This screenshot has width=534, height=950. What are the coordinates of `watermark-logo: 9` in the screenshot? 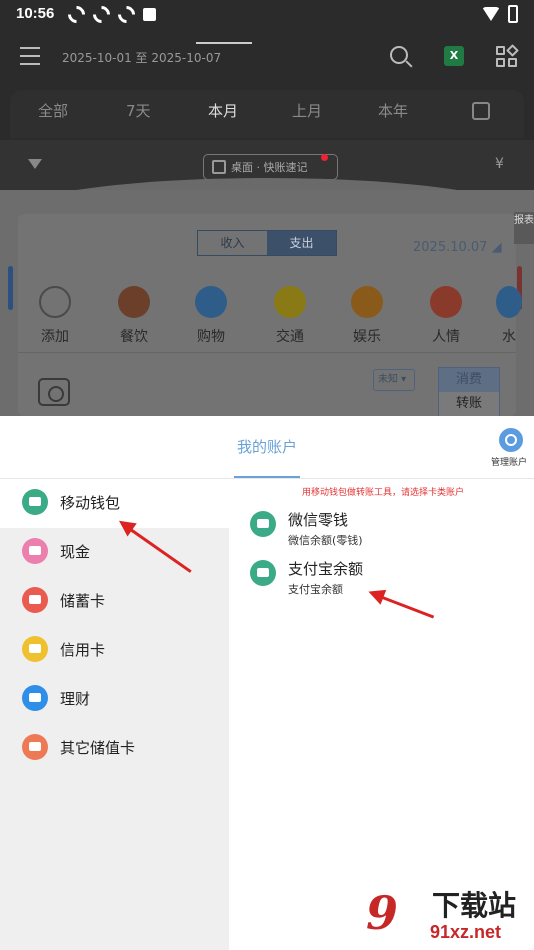 It's located at (382, 913).